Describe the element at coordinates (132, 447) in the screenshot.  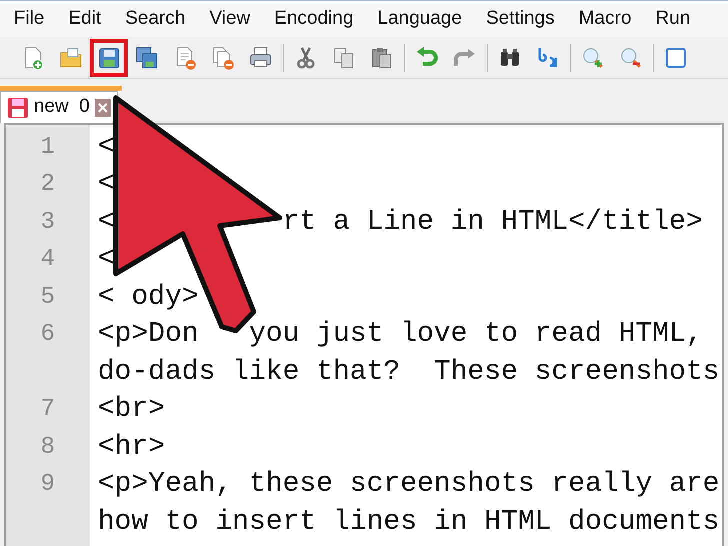
I see `code-text: <hr>` at that location.